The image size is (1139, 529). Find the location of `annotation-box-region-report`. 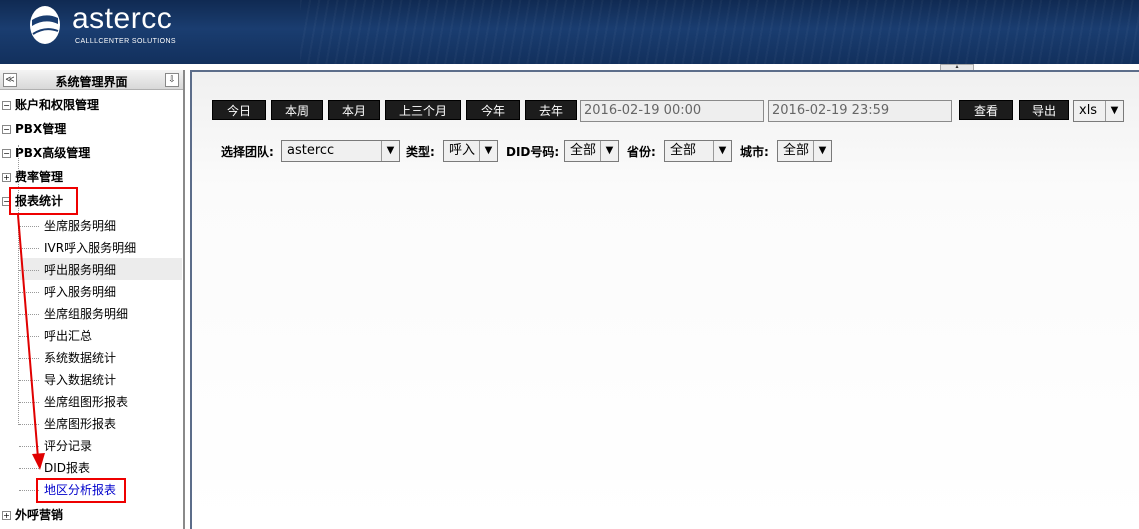

annotation-box-region-report is located at coordinates (81, 490).